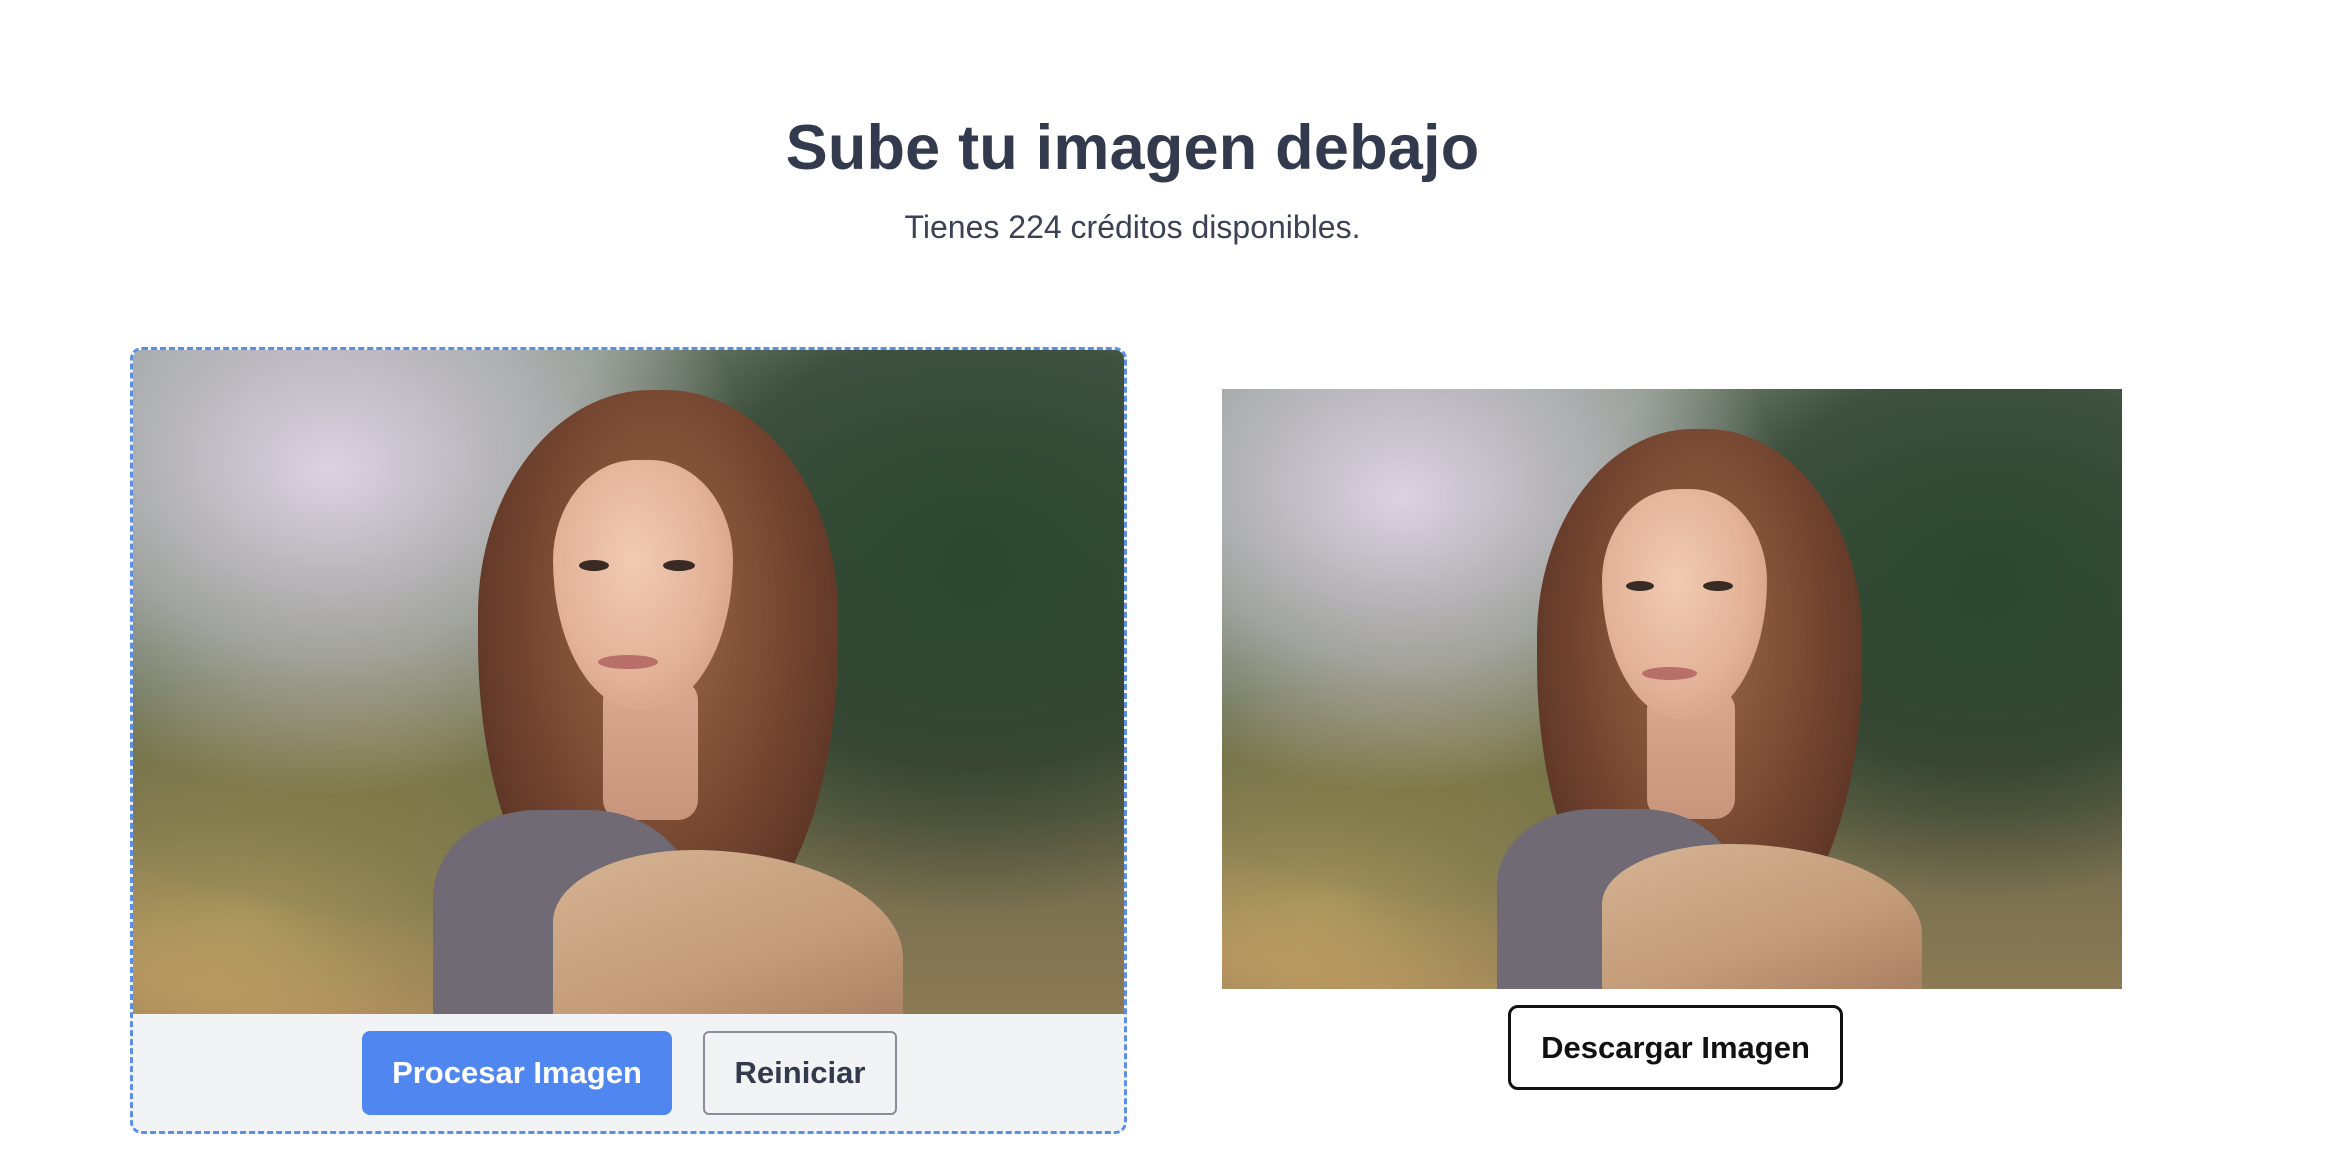  Describe the element at coordinates (1132, 227) in the screenshot. I see `credits-text: Tienes 224 créditos disponibles.` at that location.